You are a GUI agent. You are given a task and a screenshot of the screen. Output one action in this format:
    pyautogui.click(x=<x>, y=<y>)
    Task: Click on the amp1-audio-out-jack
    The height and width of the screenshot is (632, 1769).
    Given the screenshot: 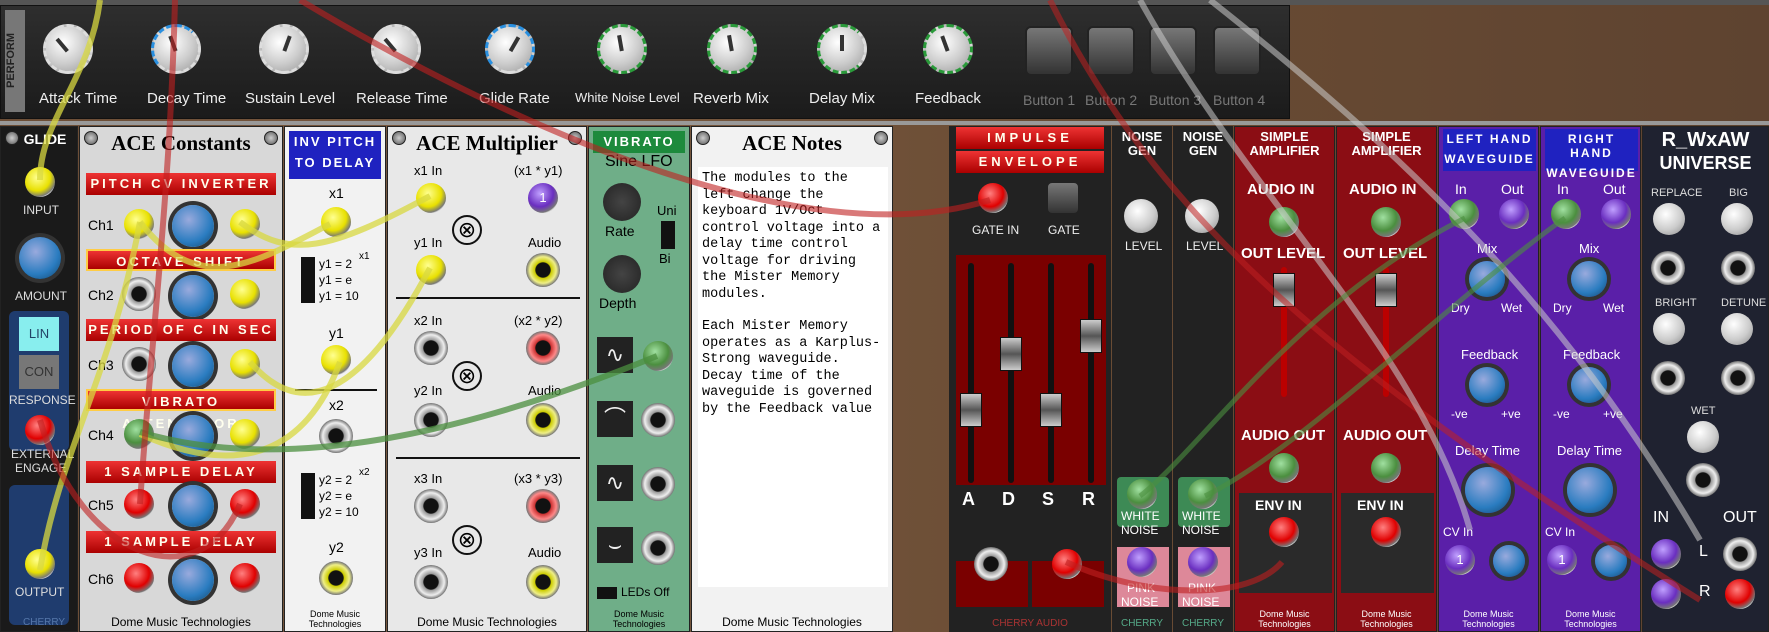 What is the action you would take?
    pyautogui.click(x=1284, y=468)
    